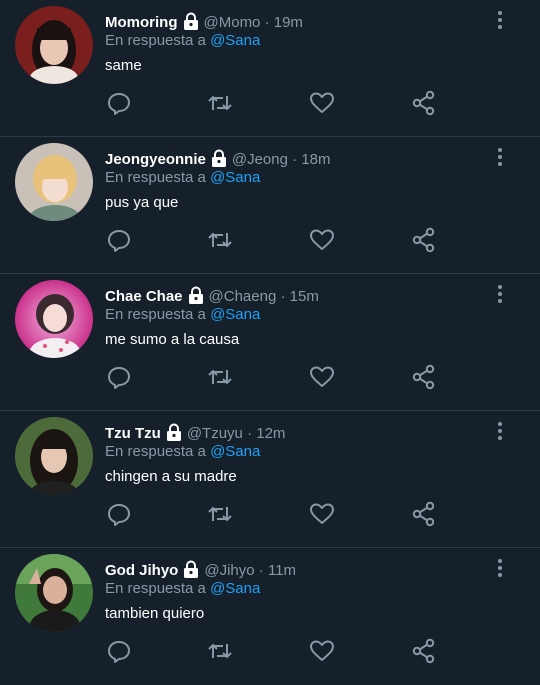 The height and width of the screenshot is (685, 540). I want to click on tweet-header: Jeongyeonnie @Jeong · 18m, so click(292, 159).